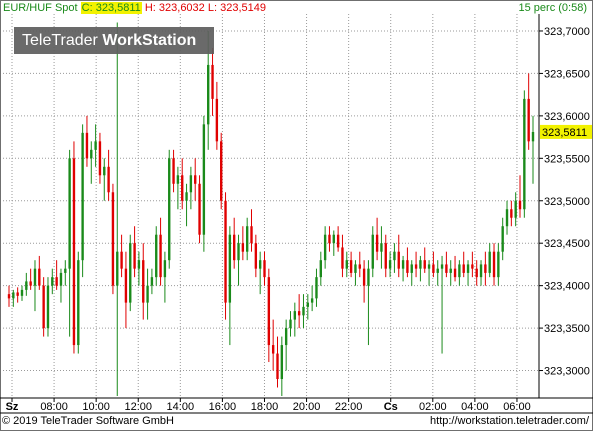 The height and width of the screenshot is (431, 593). What do you see at coordinates (567, 329) in the screenshot?
I see `y-tick-label: 323,3500` at bounding box center [567, 329].